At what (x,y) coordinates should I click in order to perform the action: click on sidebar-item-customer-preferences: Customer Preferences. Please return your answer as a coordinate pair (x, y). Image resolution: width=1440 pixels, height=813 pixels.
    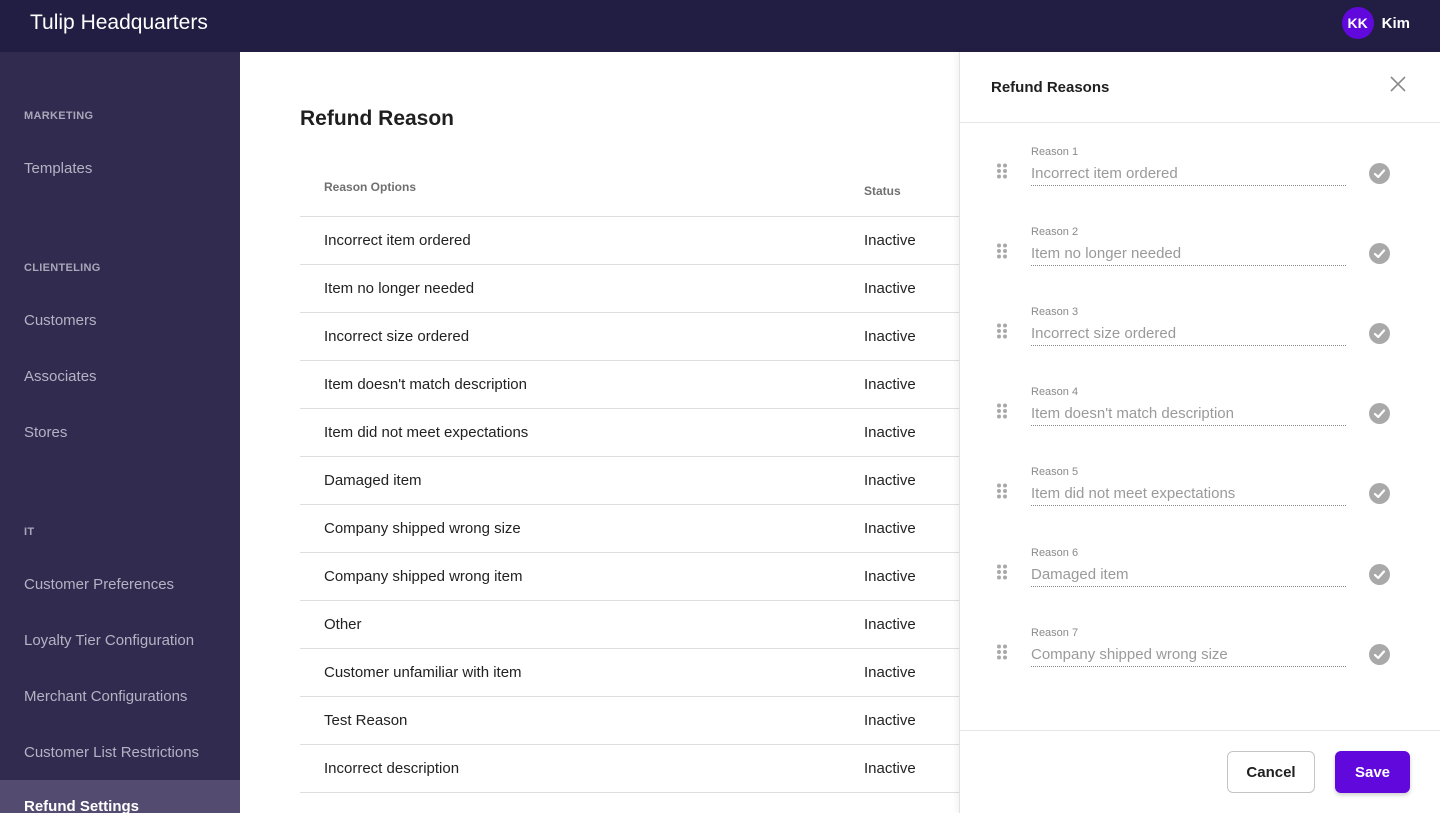
    Looking at the image, I should click on (120, 584).